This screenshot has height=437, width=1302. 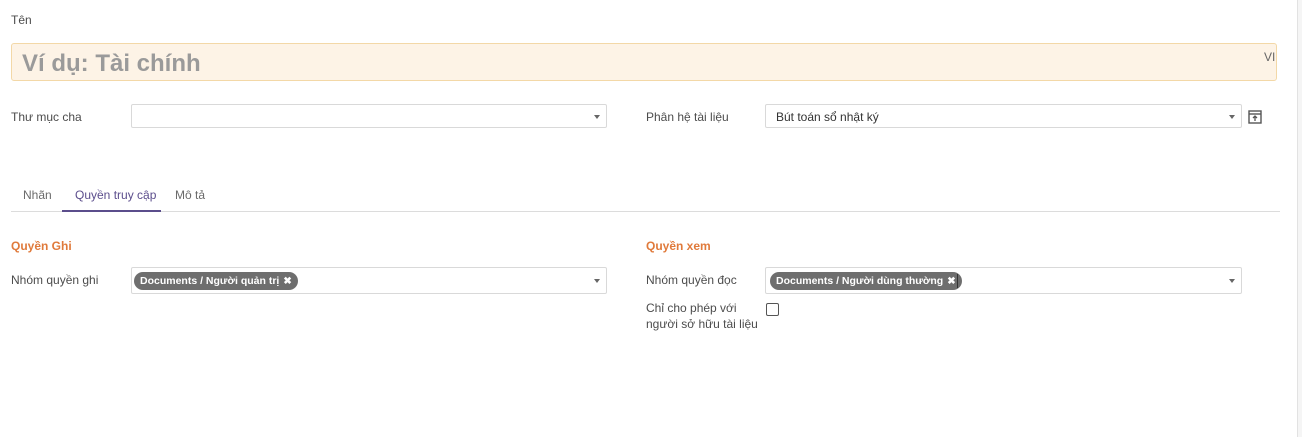 What do you see at coordinates (644, 62) in the screenshot?
I see `name-input: Ví dụ: Tài chính` at bounding box center [644, 62].